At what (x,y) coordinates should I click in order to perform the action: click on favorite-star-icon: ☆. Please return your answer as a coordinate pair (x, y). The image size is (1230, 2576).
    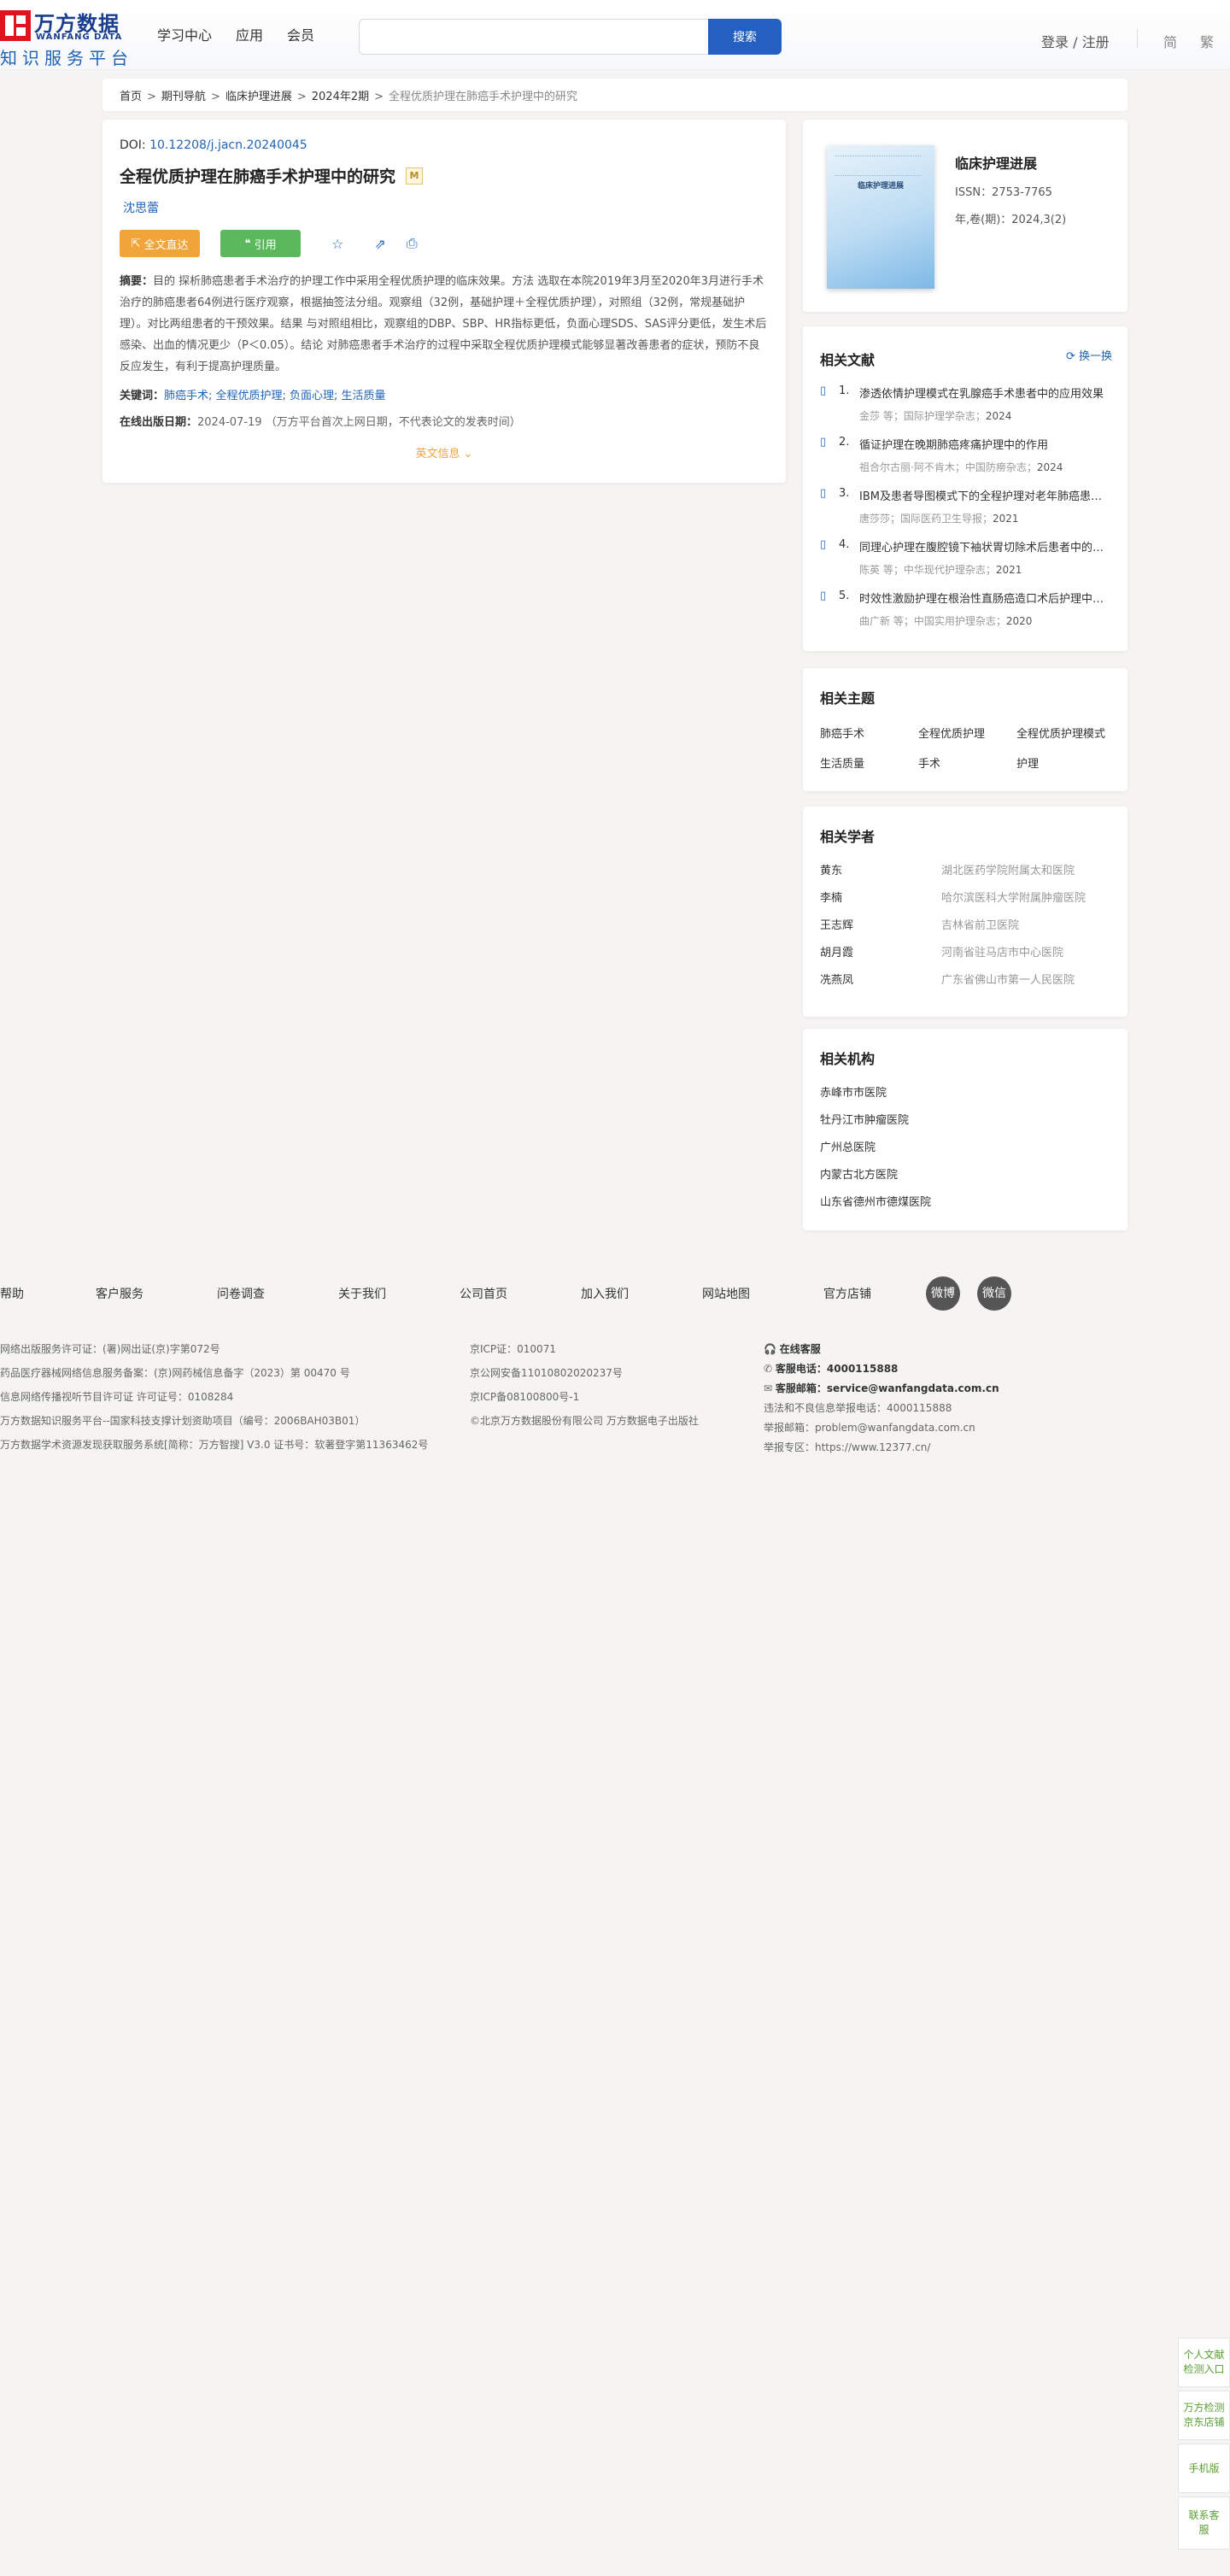
    Looking at the image, I should click on (337, 244).